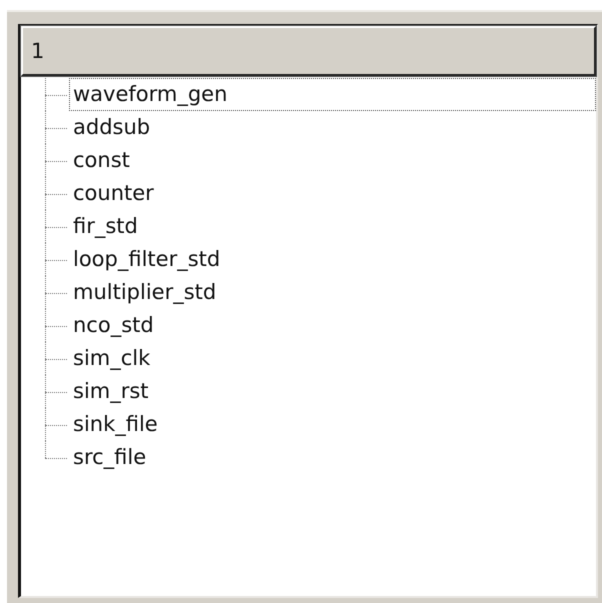  I want to click on tree-item: multiplier_std, so click(332, 292).